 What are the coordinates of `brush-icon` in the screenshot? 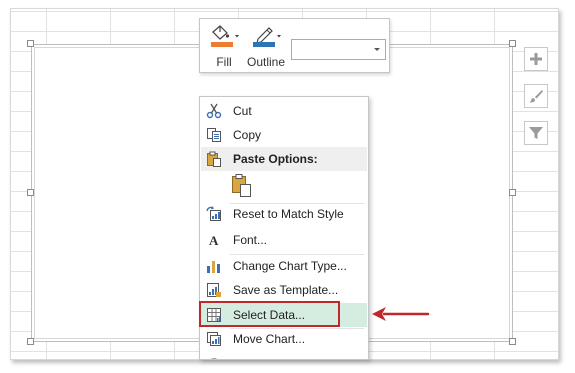 It's located at (536, 96).